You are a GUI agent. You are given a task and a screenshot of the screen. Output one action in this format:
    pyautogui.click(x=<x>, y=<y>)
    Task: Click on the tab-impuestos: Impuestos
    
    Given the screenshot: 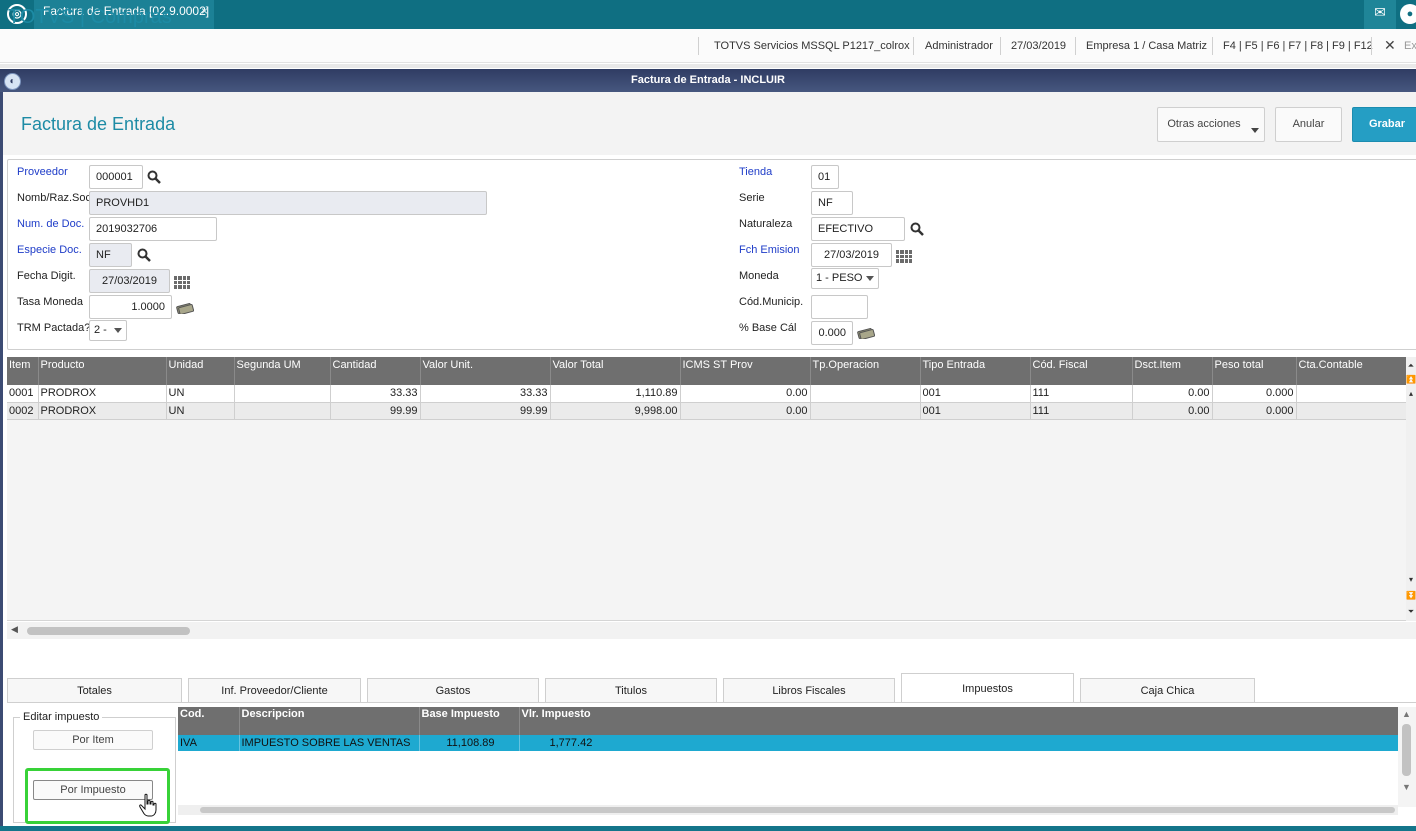 What is the action you would take?
    pyautogui.click(x=987, y=688)
    